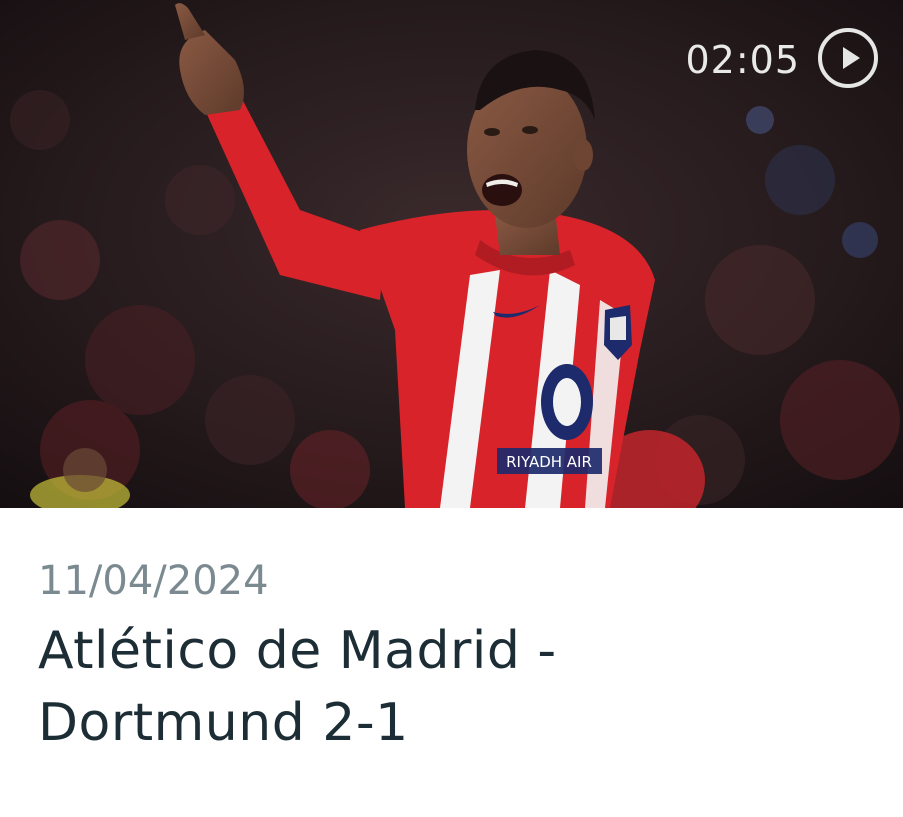 The height and width of the screenshot is (817, 903). I want to click on article-title: Atlético de Madrid - Dortmund 2-1, so click(348, 687).